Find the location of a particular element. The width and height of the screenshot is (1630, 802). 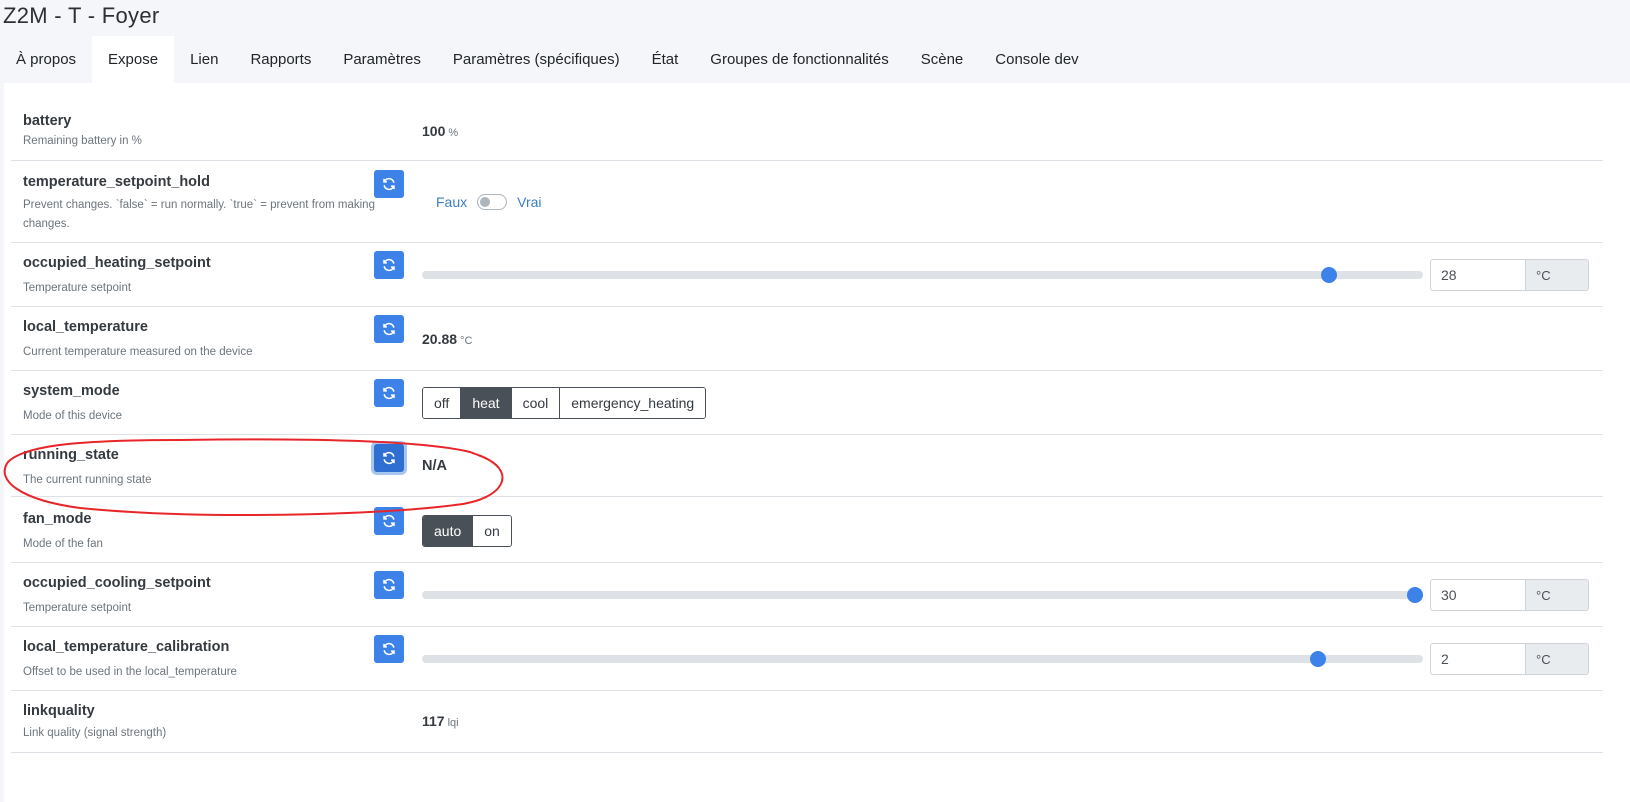

lqi-unit: lqi is located at coordinates (453, 723).